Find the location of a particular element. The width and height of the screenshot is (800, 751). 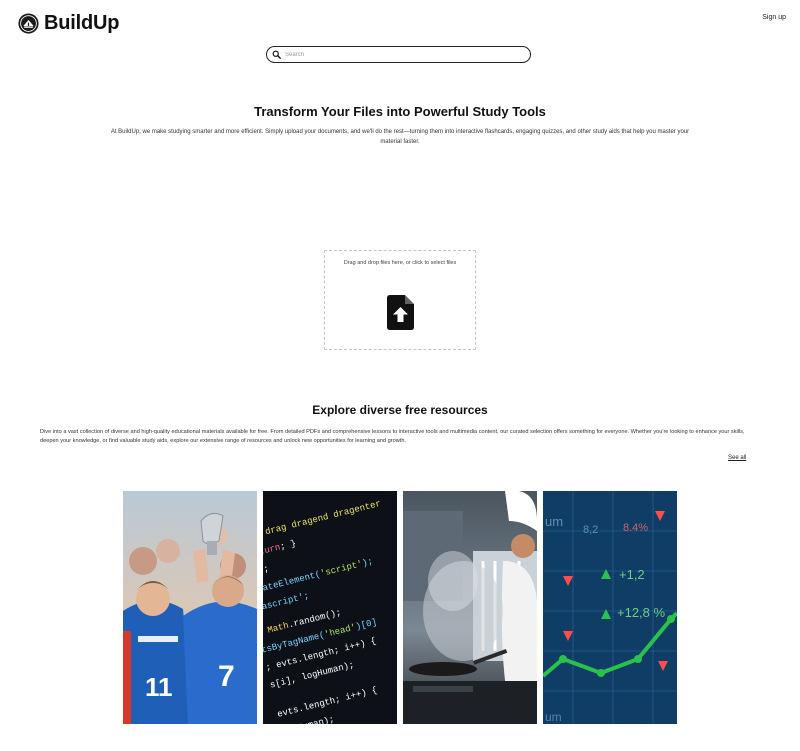

resource-card-sports: 11 7 is located at coordinates (190, 607).